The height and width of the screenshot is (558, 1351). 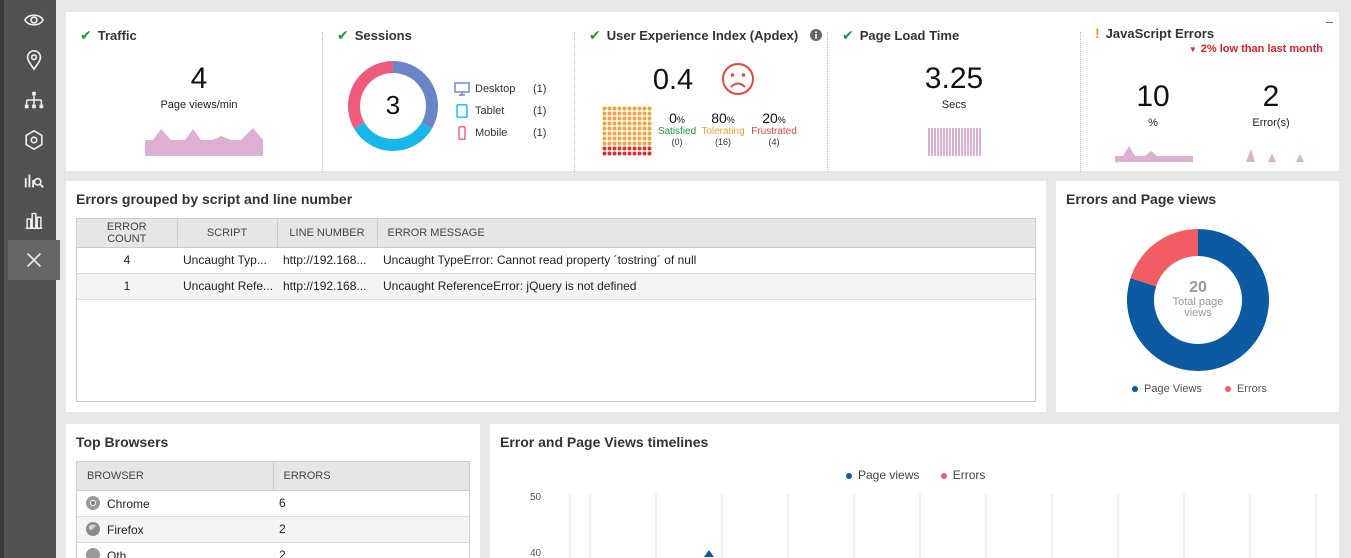 What do you see at coordinates (273, 529) in the screenshot?
I see `table-row: Firefox 2` at bounding box center [273, 529].